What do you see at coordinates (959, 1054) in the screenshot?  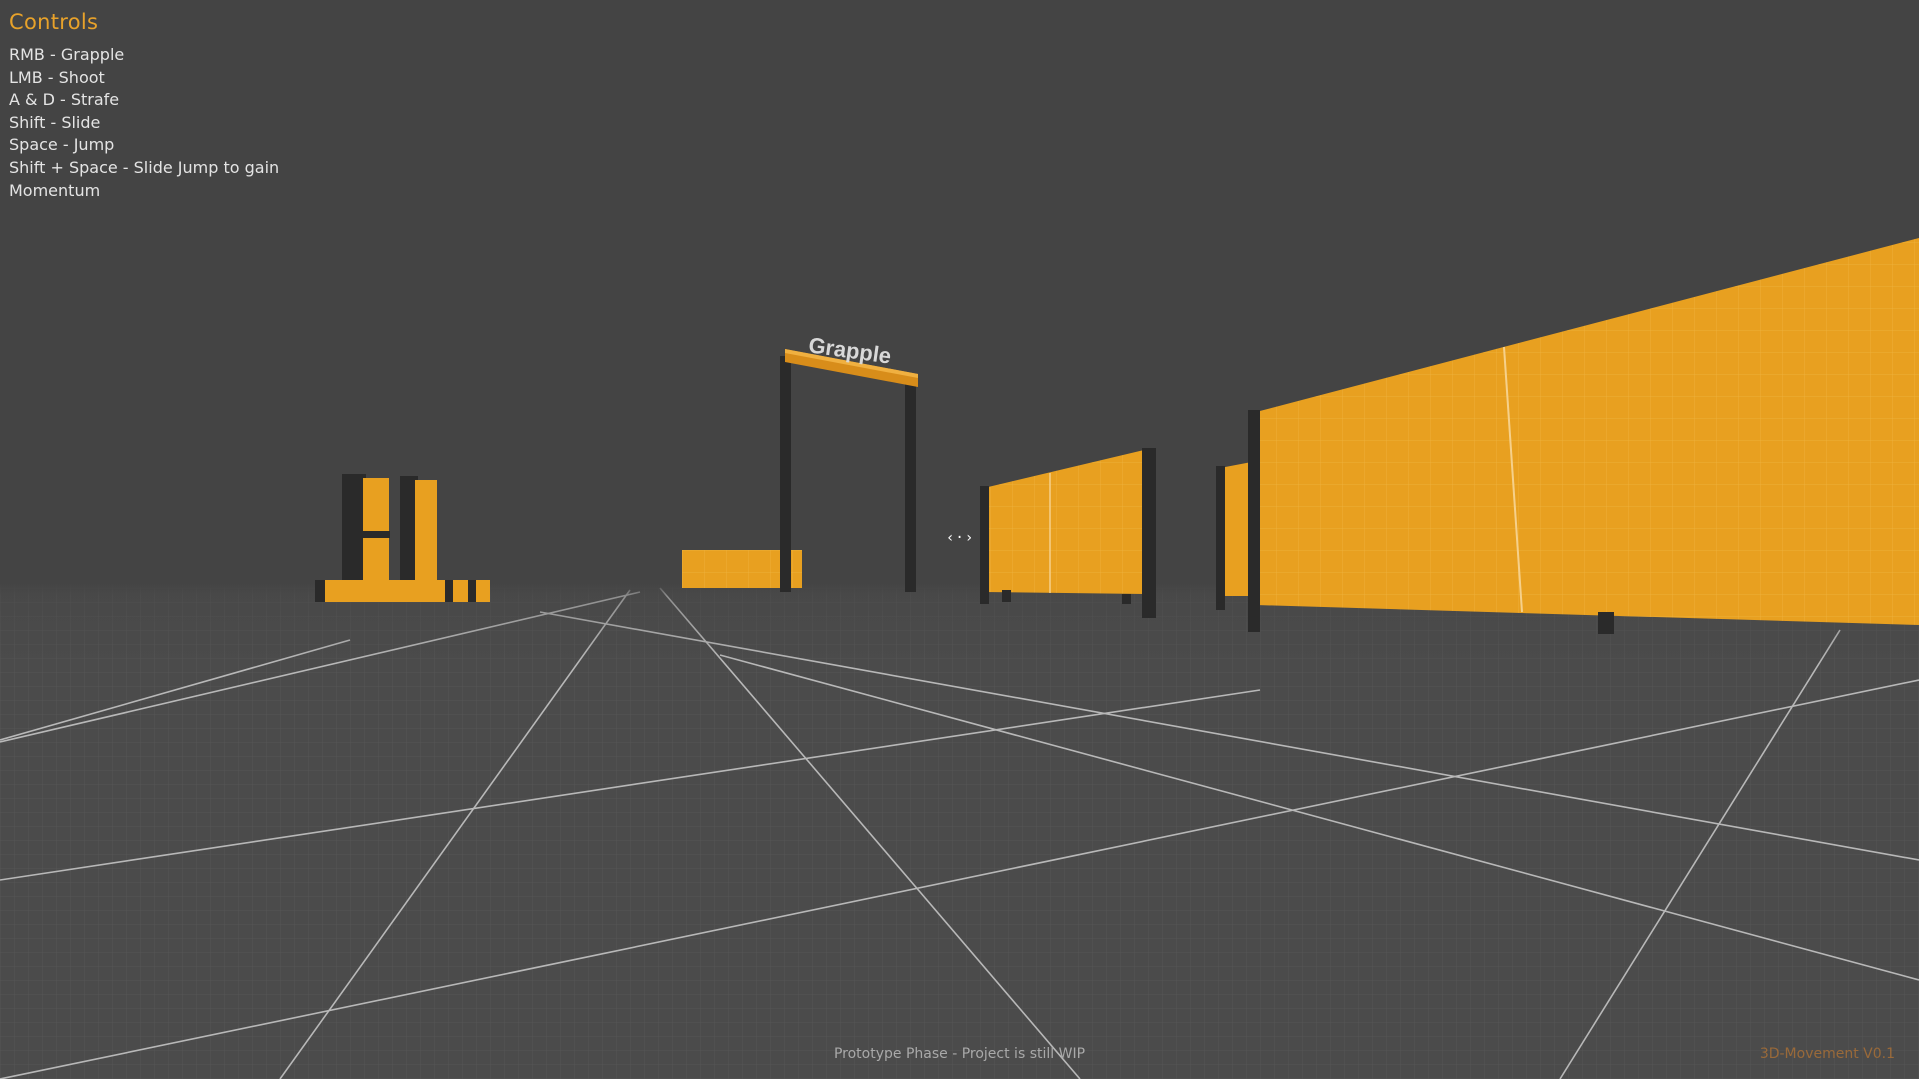 I see `prototype-status: Prototype Phase - Project is still WIP` at bounding box center [959, 1054].